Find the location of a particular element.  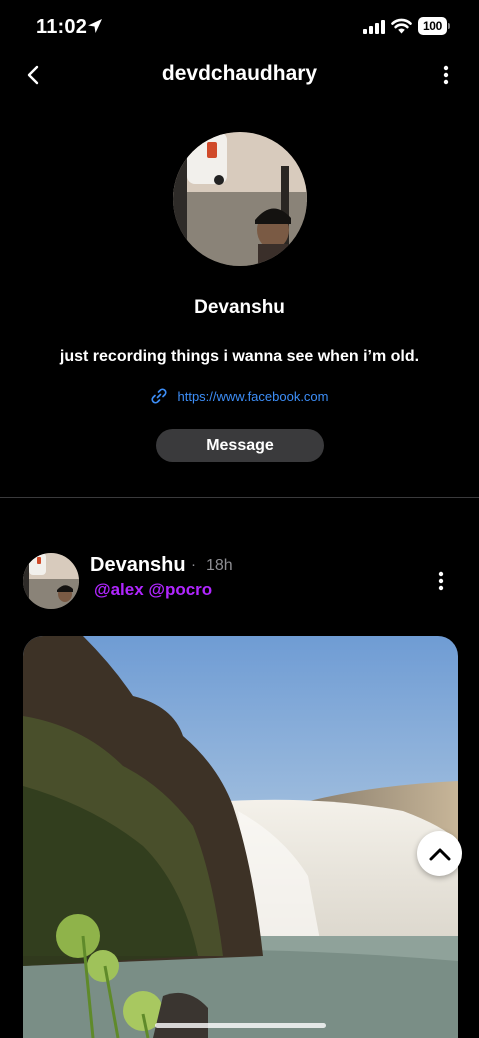

post-timestamp: 18h is located at coordinates (219, 565).